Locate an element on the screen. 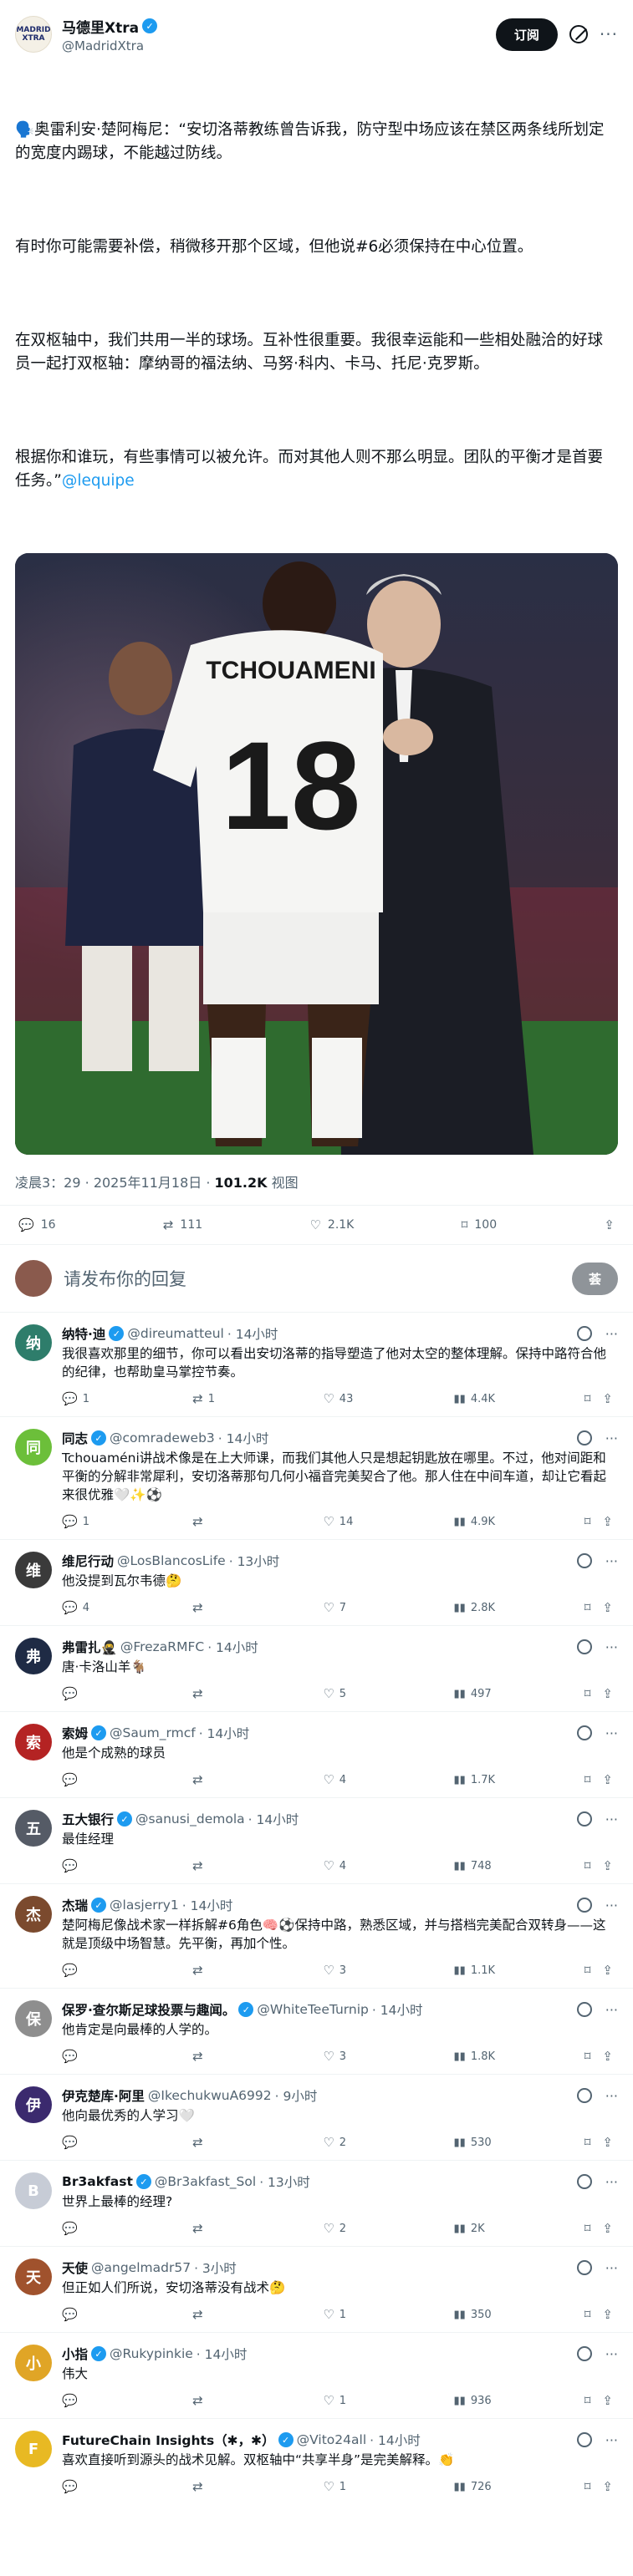 The width and height of the screenshot is (633, 2576). like-action: ♡ 3 is located at coordinates (348, 1970).